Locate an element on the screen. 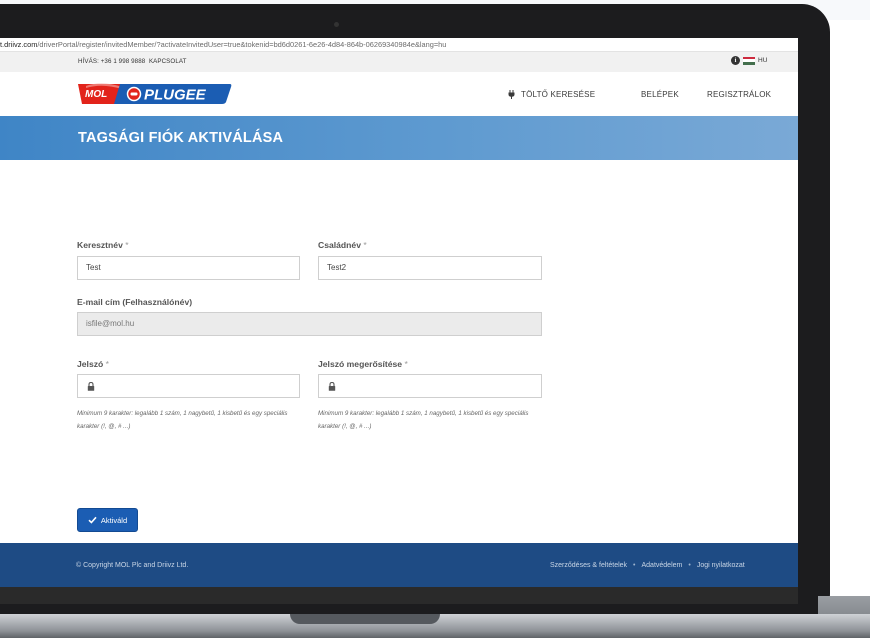  password-label-text: Jelszó is located at coordinates (90, 364).